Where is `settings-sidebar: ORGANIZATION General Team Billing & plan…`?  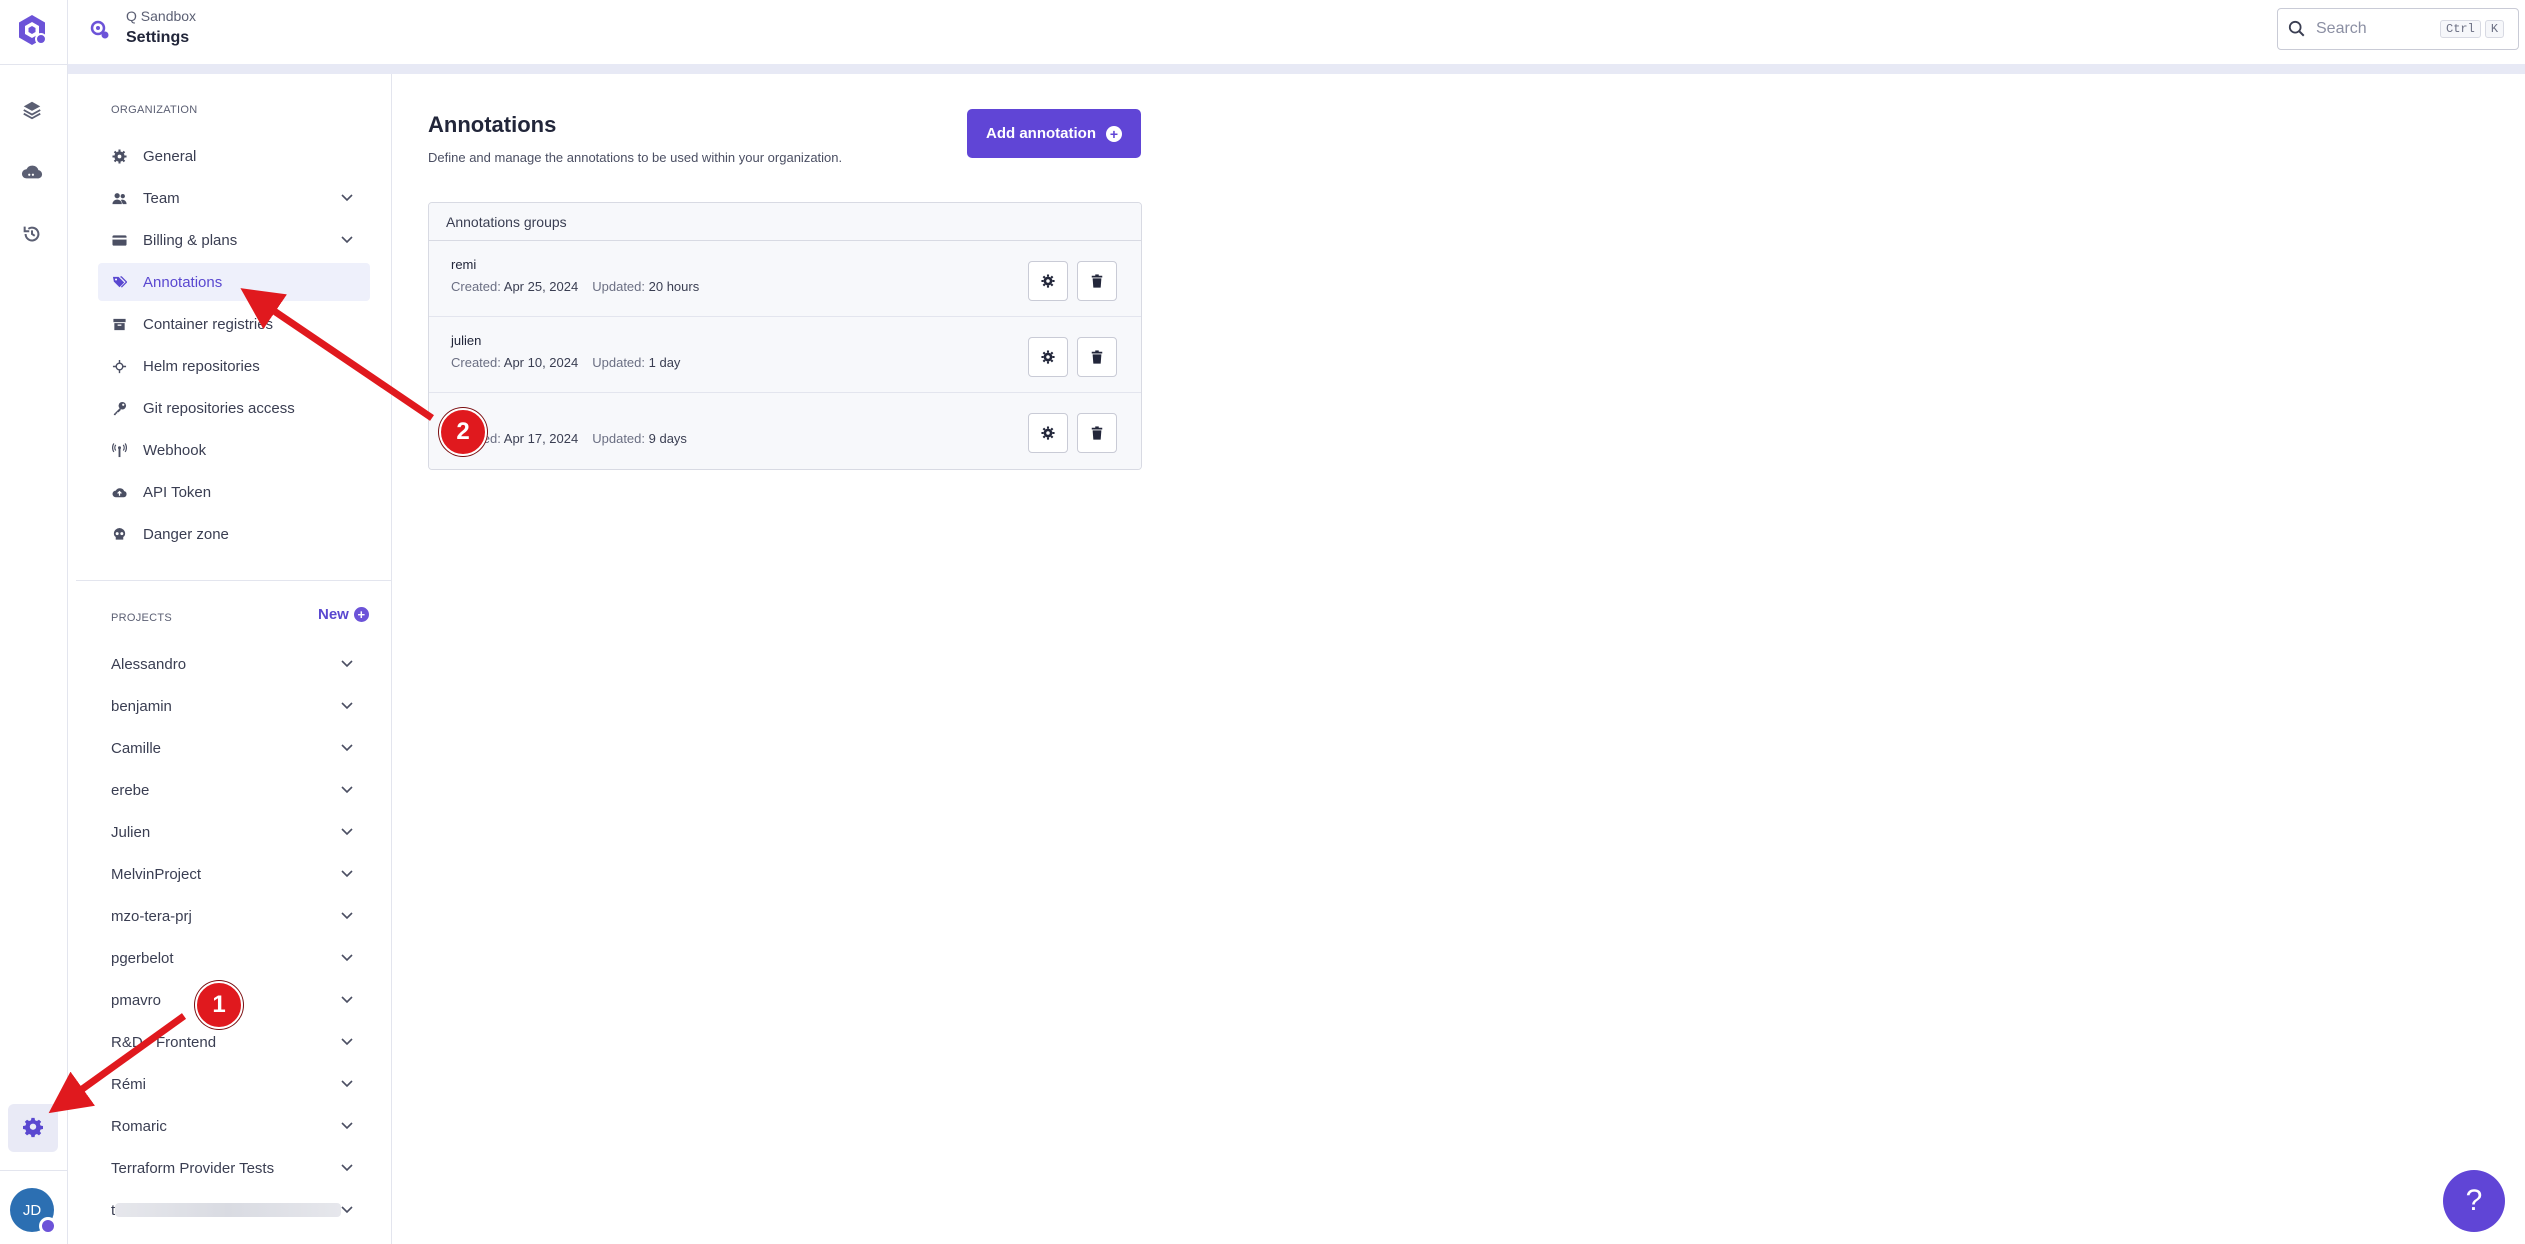 settings-sidebar: ORGANIZATION General Team Billing & plan… is located at coordinates (234, 659).